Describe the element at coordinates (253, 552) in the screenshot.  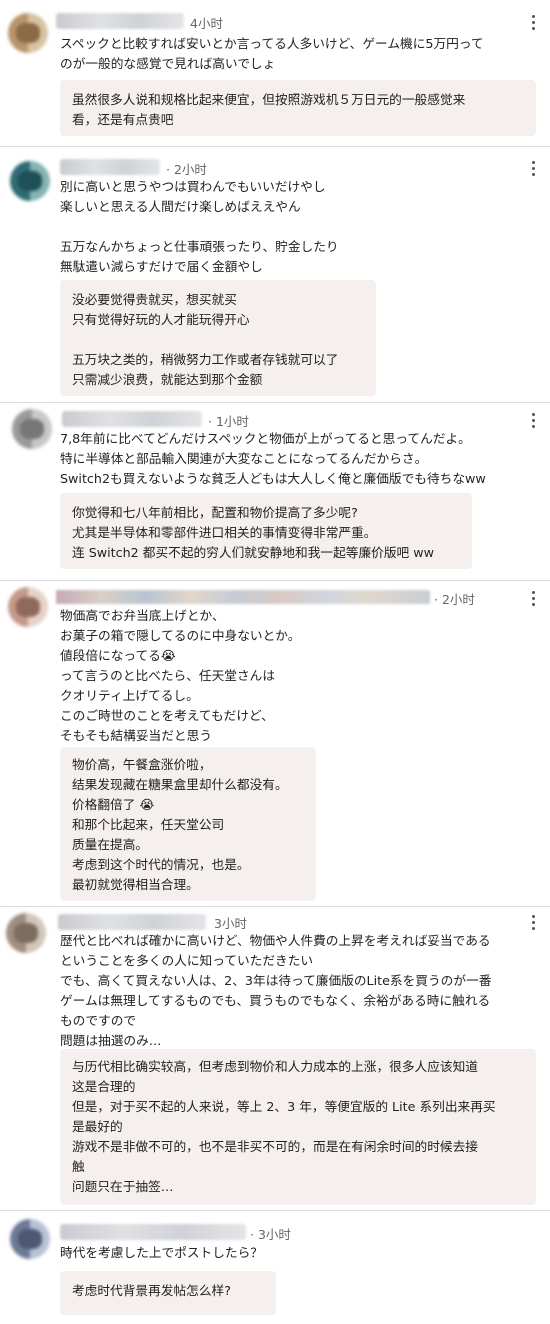
I see `text-line: 连 Switch2 都买不起的穷人们就安静地和我一起等廉价版吧 ww` at that location.